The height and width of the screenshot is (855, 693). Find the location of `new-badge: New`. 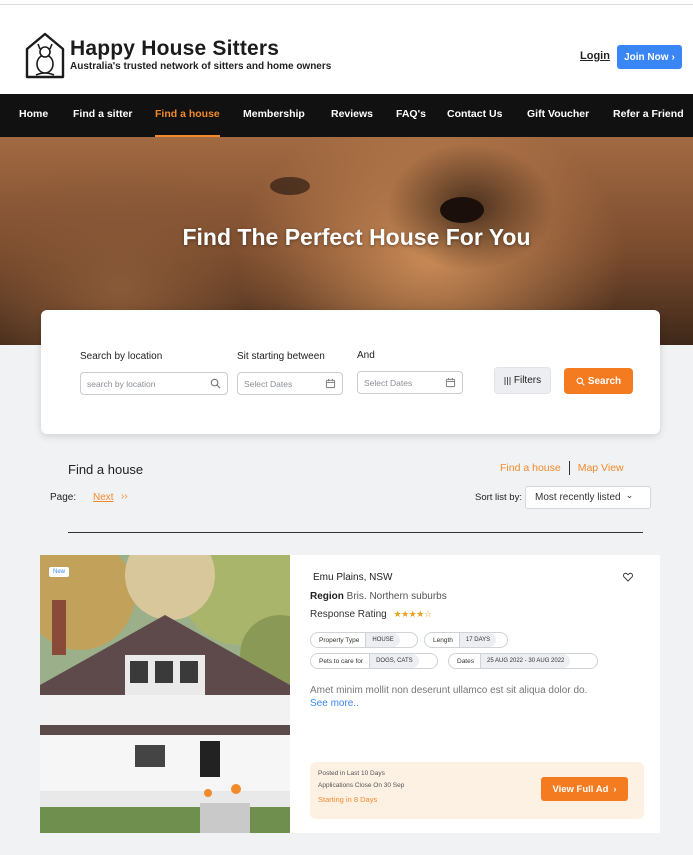

new-badge: New is located at coordinates (59, 572).